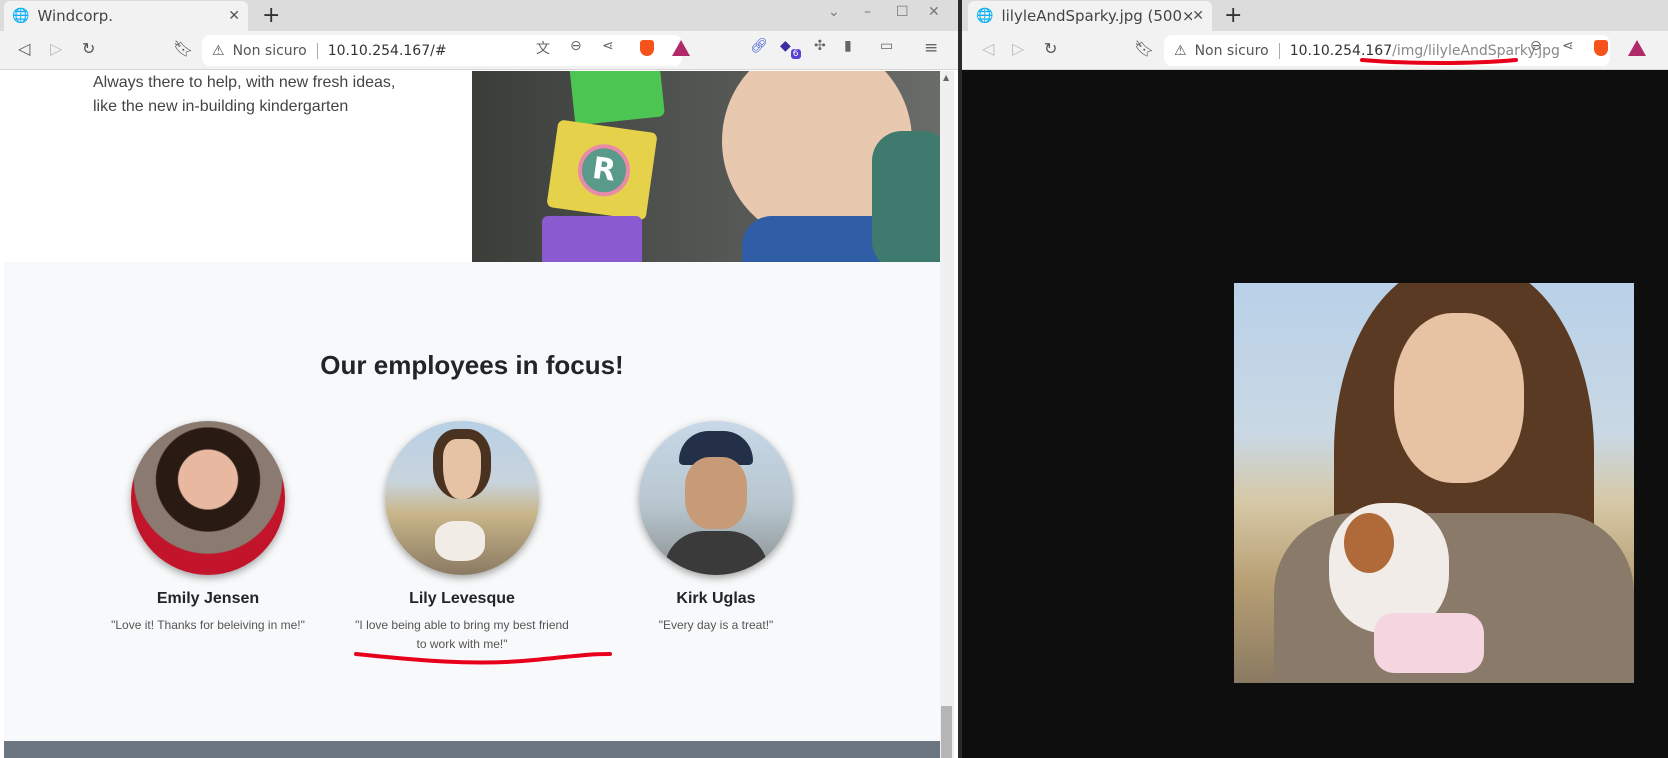 Image resolution: width=1668 pixels, height=758 pixels. I want to click on url-text: 10.10.254.167/#, so click(387, 50).